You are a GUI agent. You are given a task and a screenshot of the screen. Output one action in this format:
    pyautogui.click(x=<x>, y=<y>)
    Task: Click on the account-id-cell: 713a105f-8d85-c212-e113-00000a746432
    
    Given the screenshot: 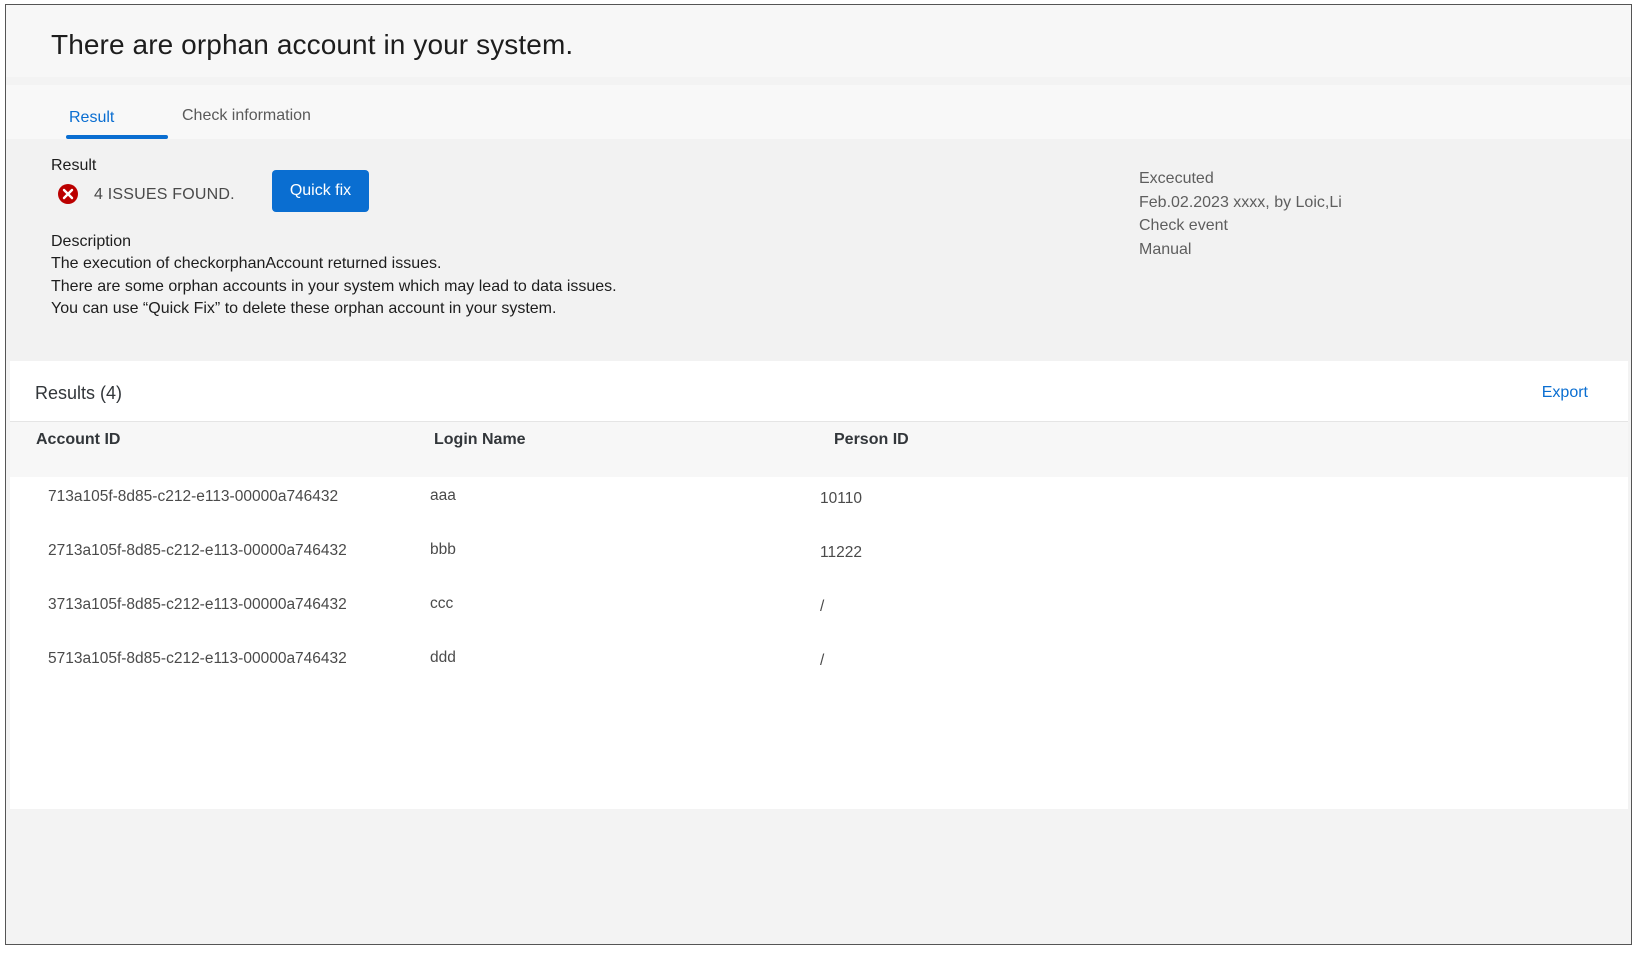 What is the action you would take?
    pyautogui.click(x=193, y=496)
    